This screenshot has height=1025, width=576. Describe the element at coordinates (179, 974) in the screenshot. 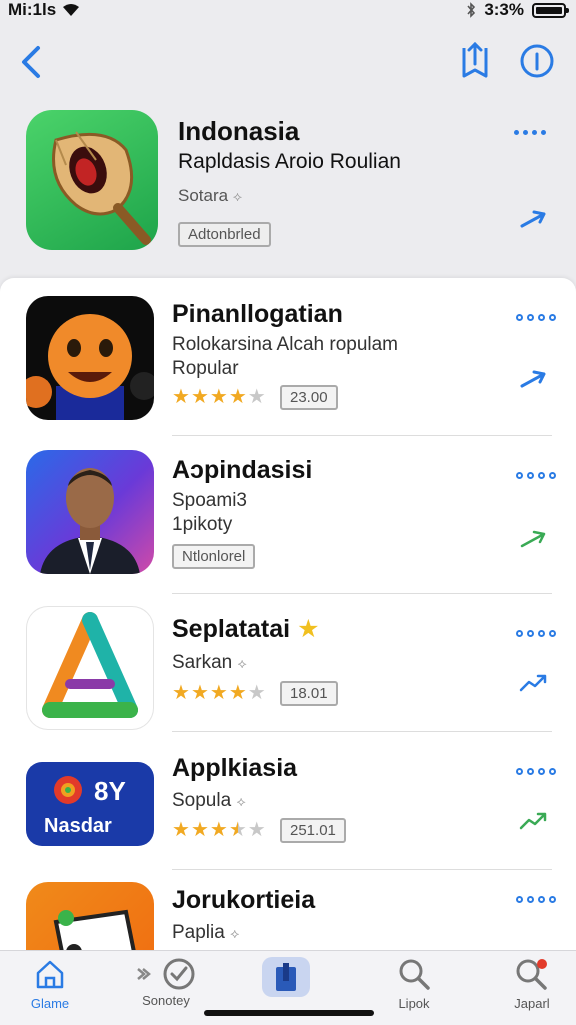

I see `check-circle-icon` at that location.